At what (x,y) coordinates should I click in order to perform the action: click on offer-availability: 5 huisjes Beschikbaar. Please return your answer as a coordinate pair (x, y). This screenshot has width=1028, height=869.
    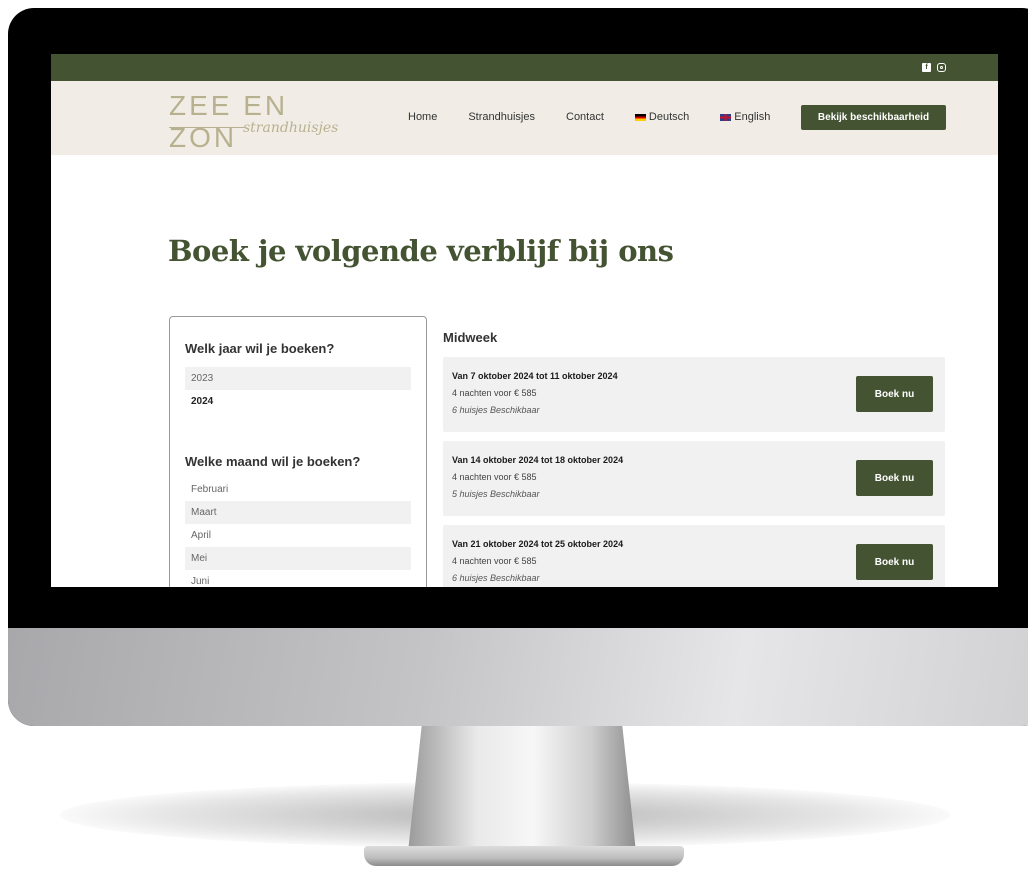
    Looking at the image, I should click on (496, 494).